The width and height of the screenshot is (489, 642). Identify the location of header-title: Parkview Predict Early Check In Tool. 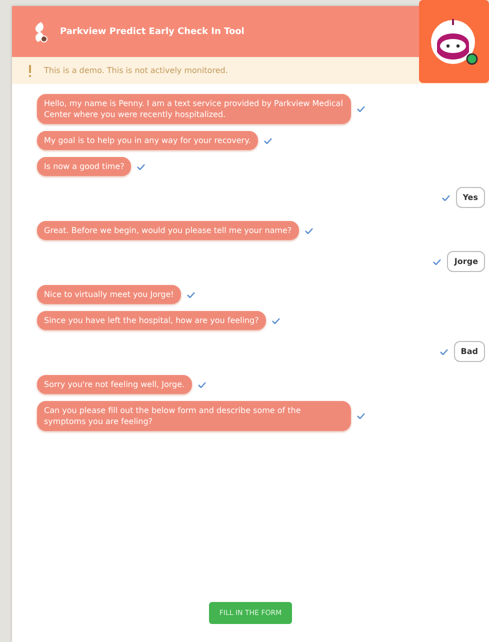
(152, 31).